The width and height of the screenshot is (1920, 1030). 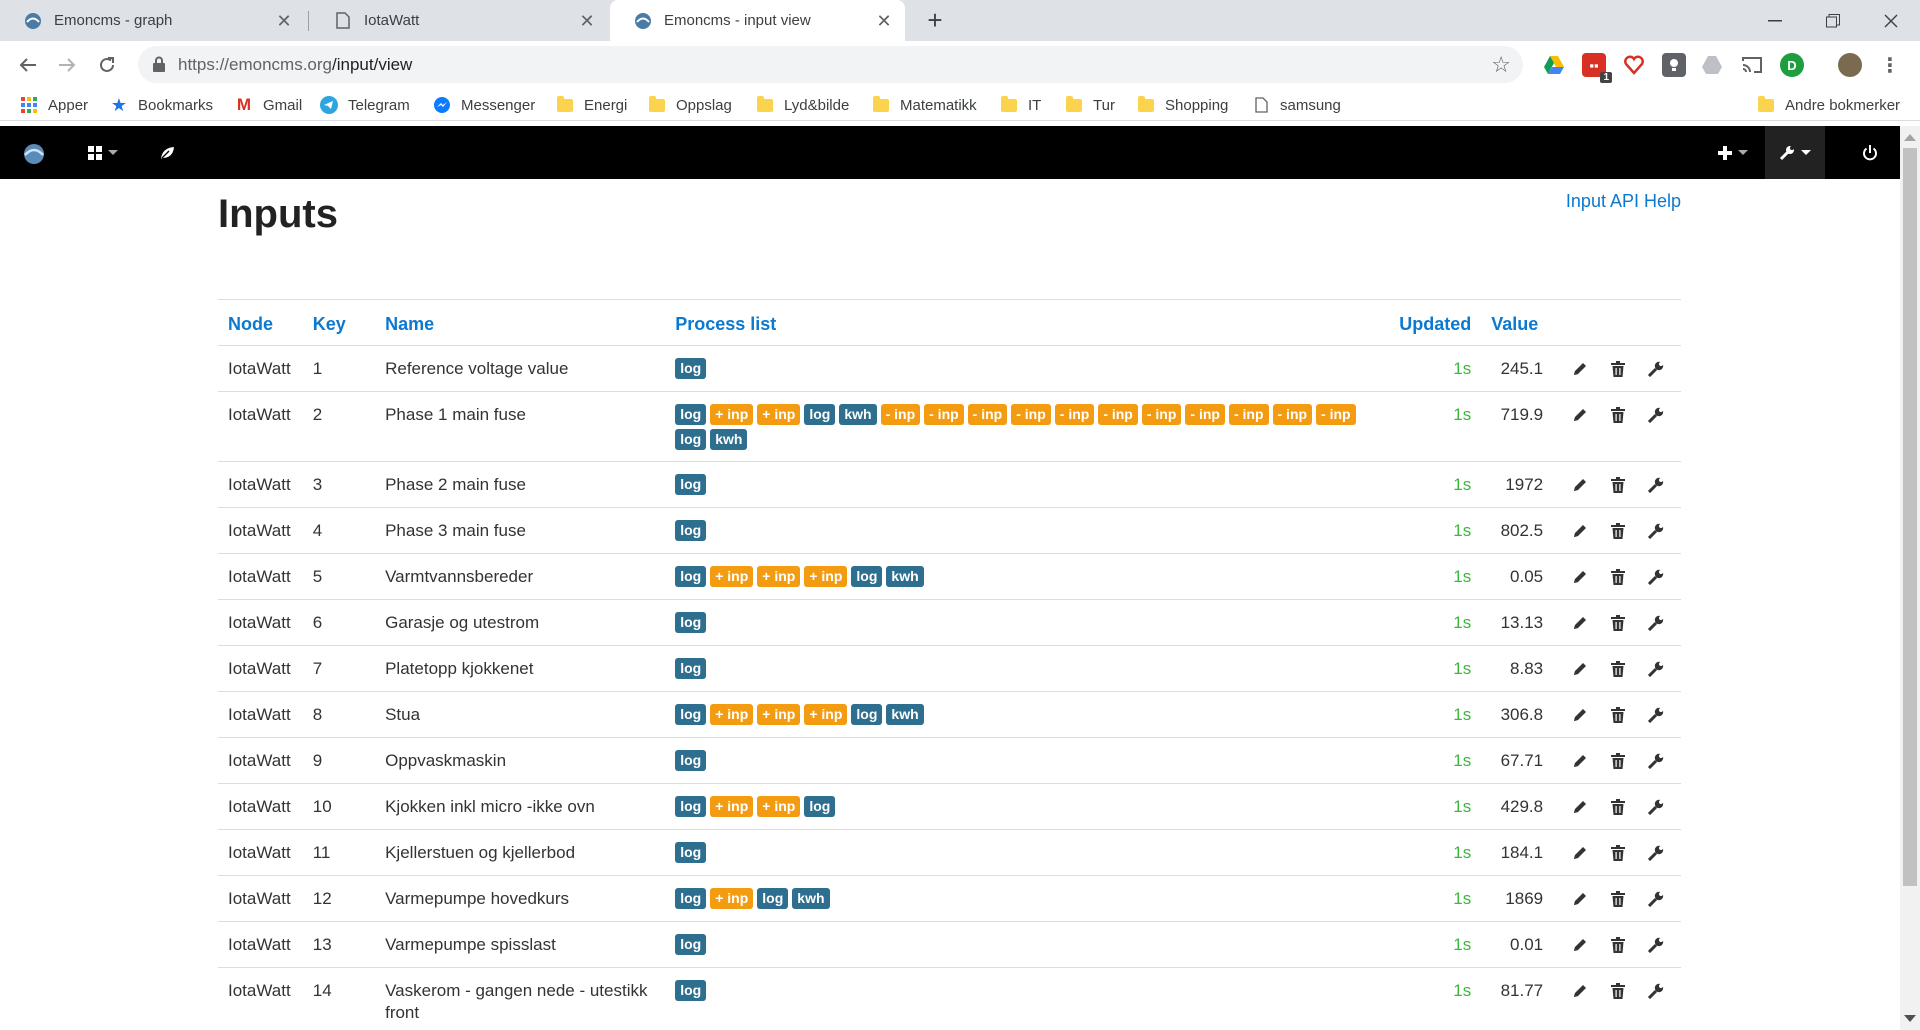 I want to click on close-icon: ✕, so click(x=884, y=21).